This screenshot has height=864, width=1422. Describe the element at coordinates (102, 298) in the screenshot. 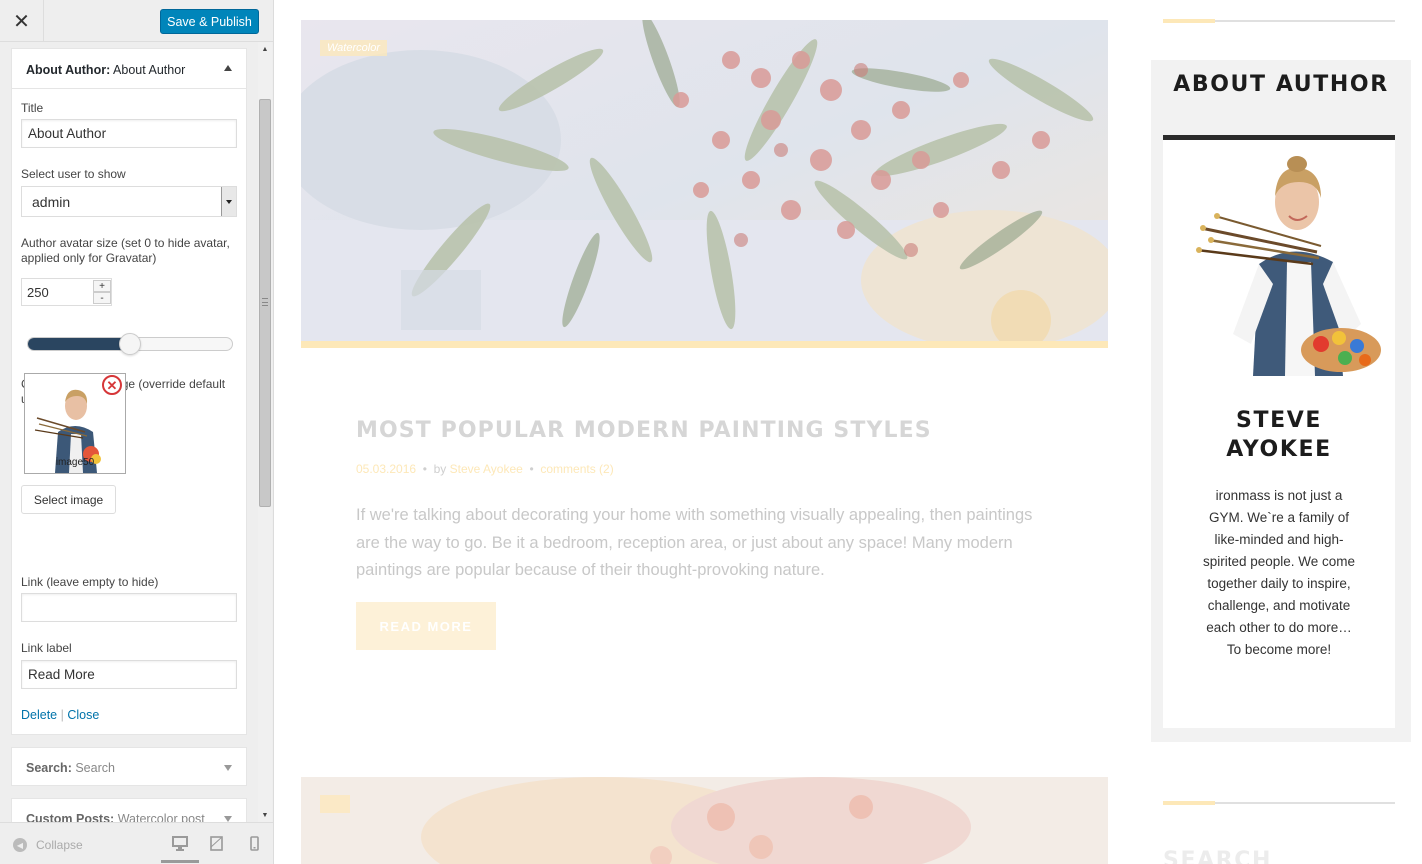

I see `decrement-icon: -` at that location.